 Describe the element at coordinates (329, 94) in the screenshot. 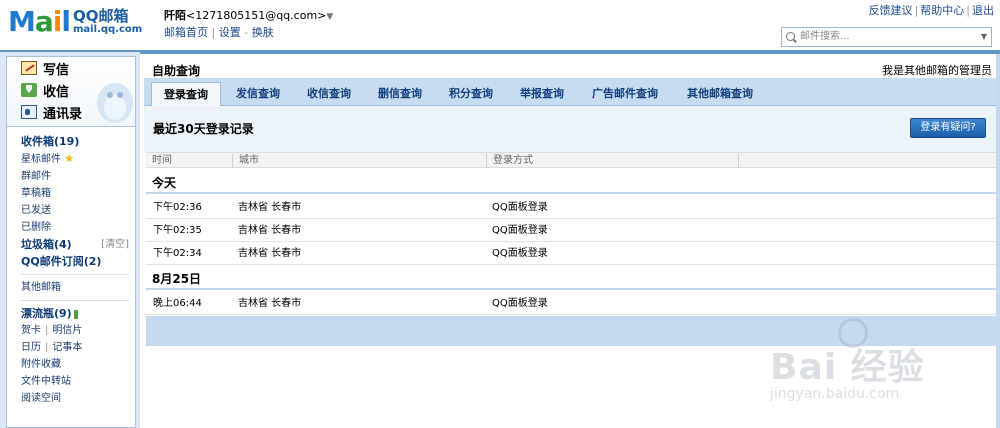

I see `tab-receive-query: 收信查询` at that location.